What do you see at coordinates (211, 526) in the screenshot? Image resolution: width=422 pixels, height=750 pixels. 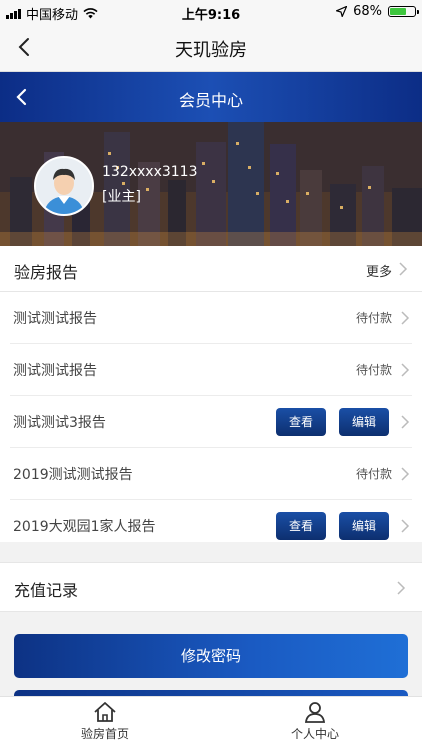 I see `report-row: 2019大观园1家人报告 查看 编辑` at bounding box center [211, 526].